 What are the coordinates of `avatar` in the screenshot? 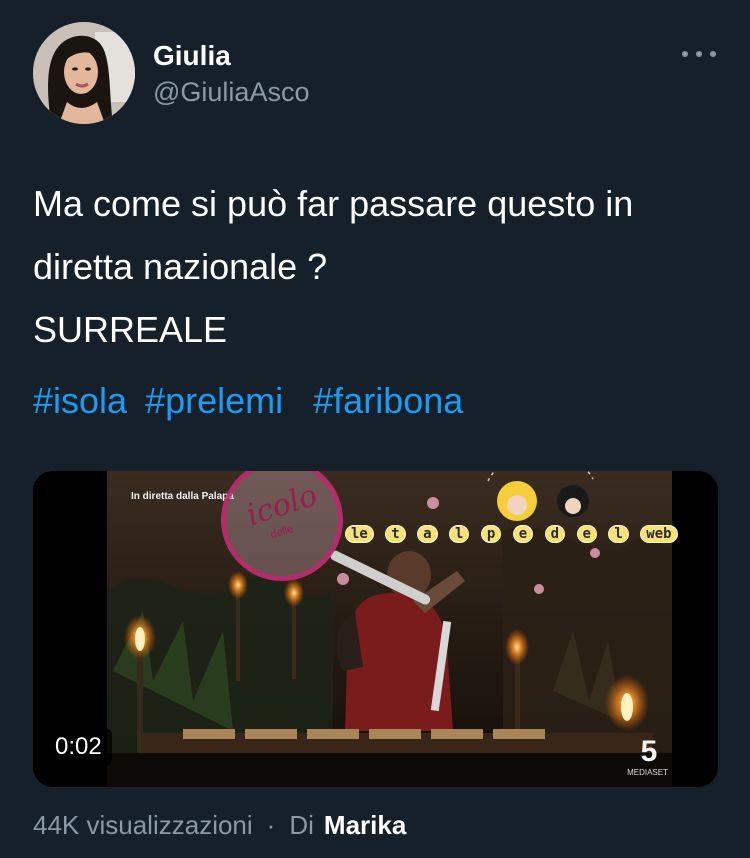 It's located at (84, 73).